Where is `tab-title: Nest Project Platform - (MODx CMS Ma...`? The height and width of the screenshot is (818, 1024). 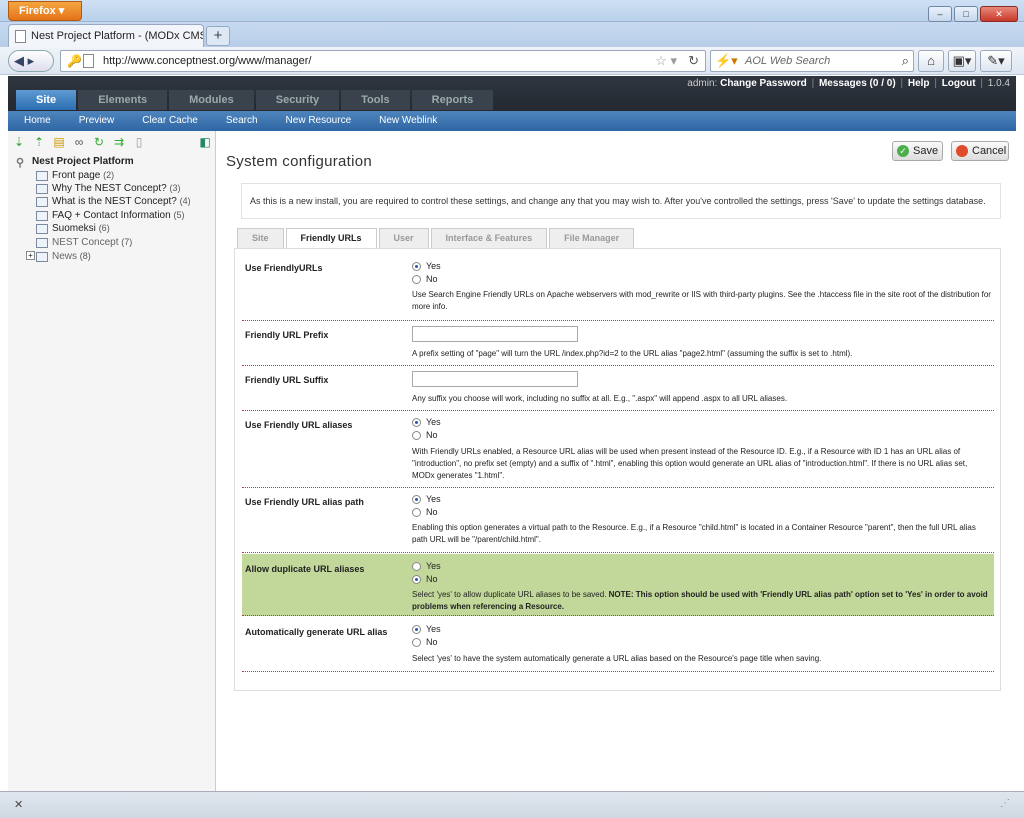 tab-title: Nest Project Platform - (MODx CMS Ma... is located at coordinates (117, 36).